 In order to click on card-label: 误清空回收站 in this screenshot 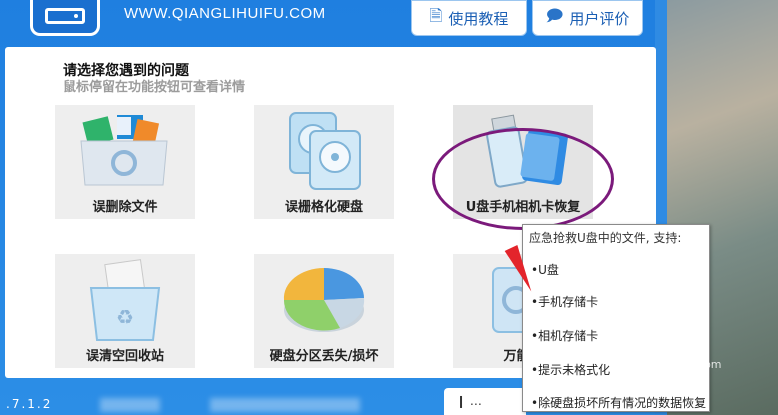, I will do `click(124, 356)`.